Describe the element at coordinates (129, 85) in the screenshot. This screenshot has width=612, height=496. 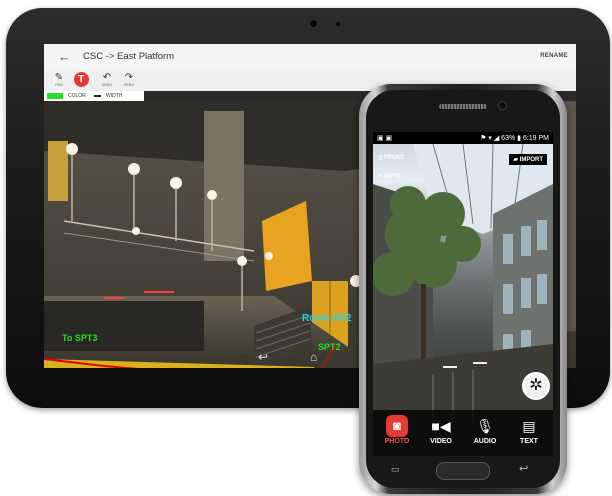
I see `redo-label: REDO` at that location.